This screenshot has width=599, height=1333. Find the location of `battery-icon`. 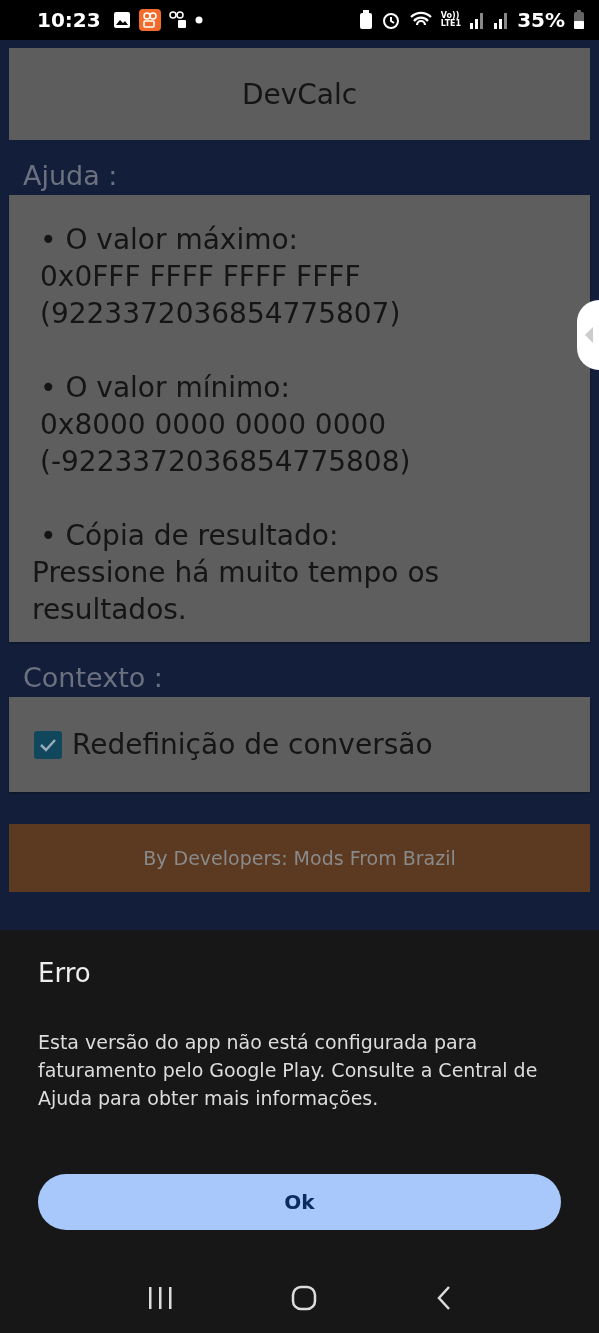

battery-icon is located at coordinates (579, 20).